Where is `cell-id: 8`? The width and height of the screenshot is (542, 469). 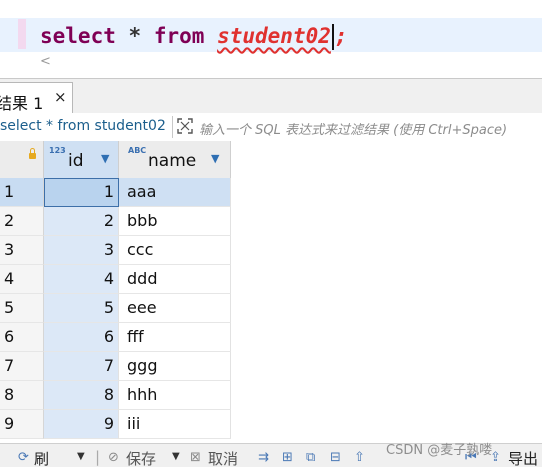 cell-id: 8 is located at coordinates (81, 395).